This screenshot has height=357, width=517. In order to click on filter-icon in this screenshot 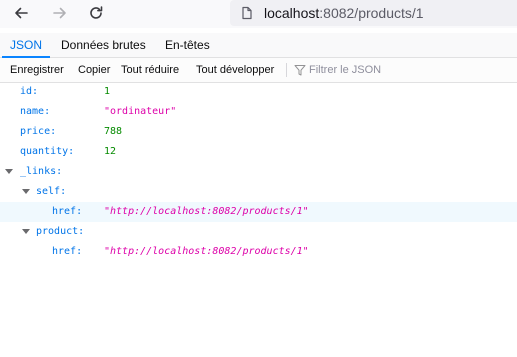, I will do `click(300, 70)`.